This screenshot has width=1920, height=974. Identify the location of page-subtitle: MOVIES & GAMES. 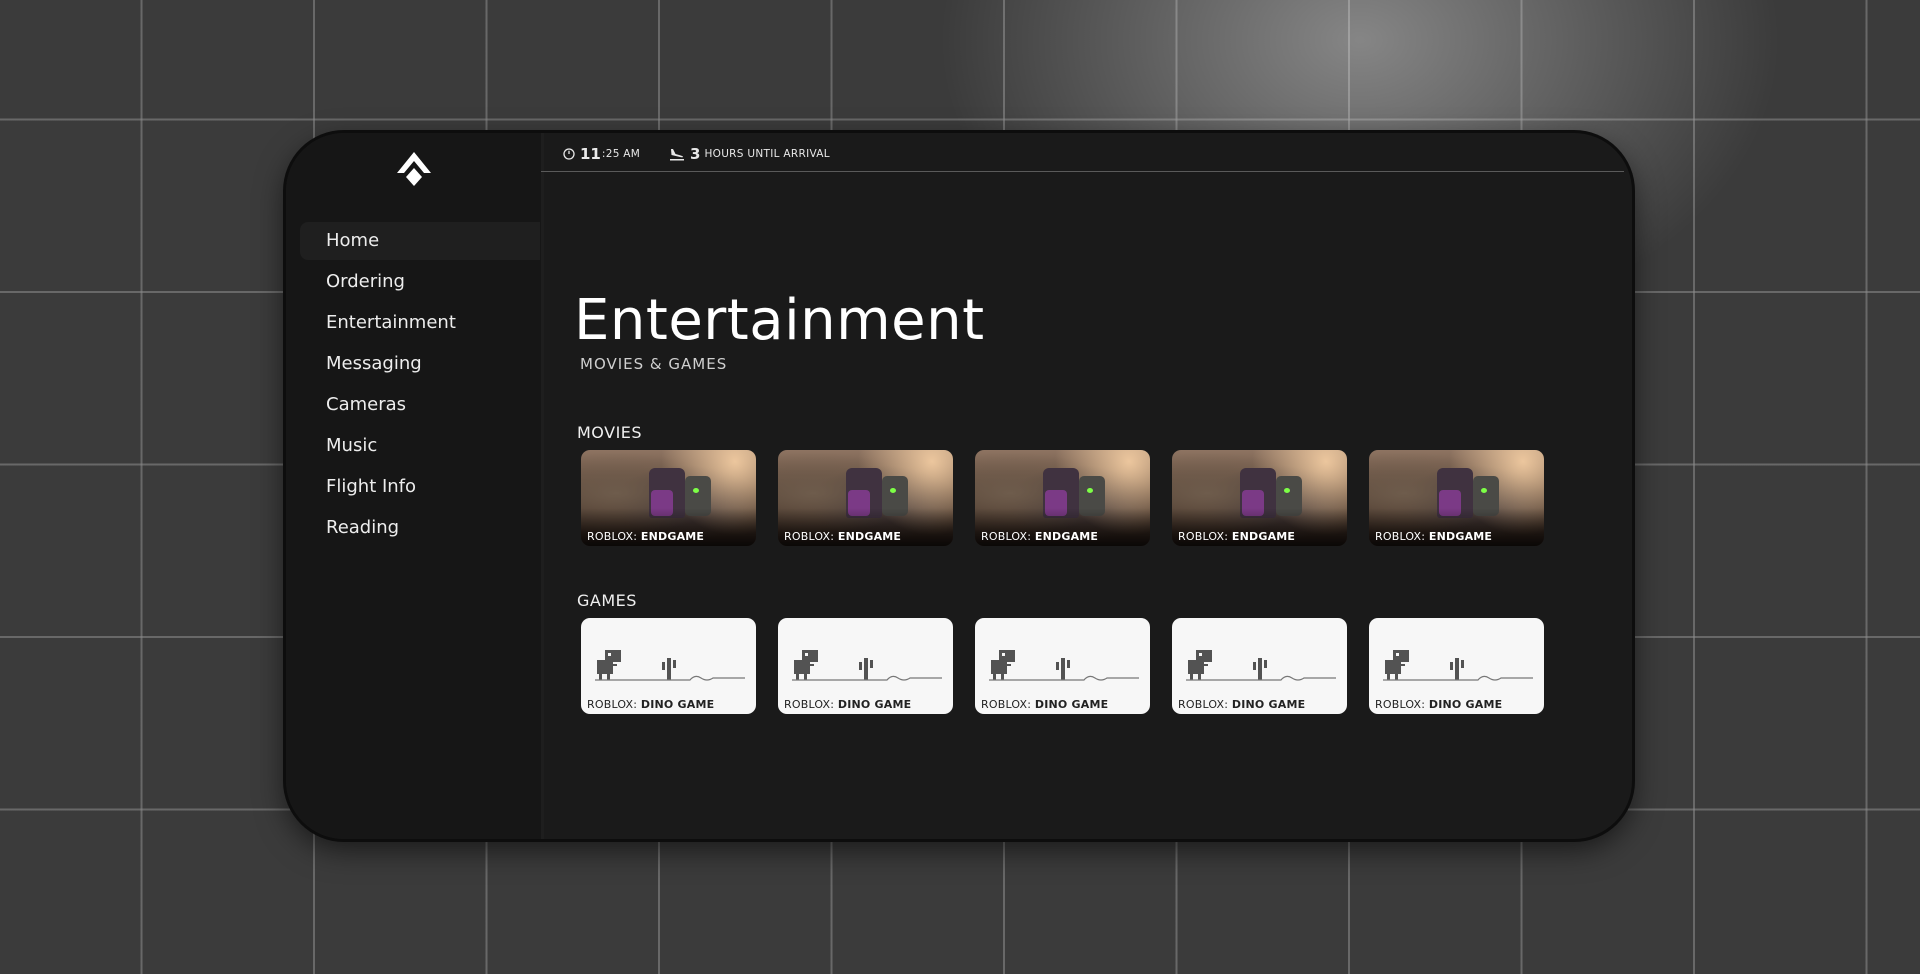
(654, 364).